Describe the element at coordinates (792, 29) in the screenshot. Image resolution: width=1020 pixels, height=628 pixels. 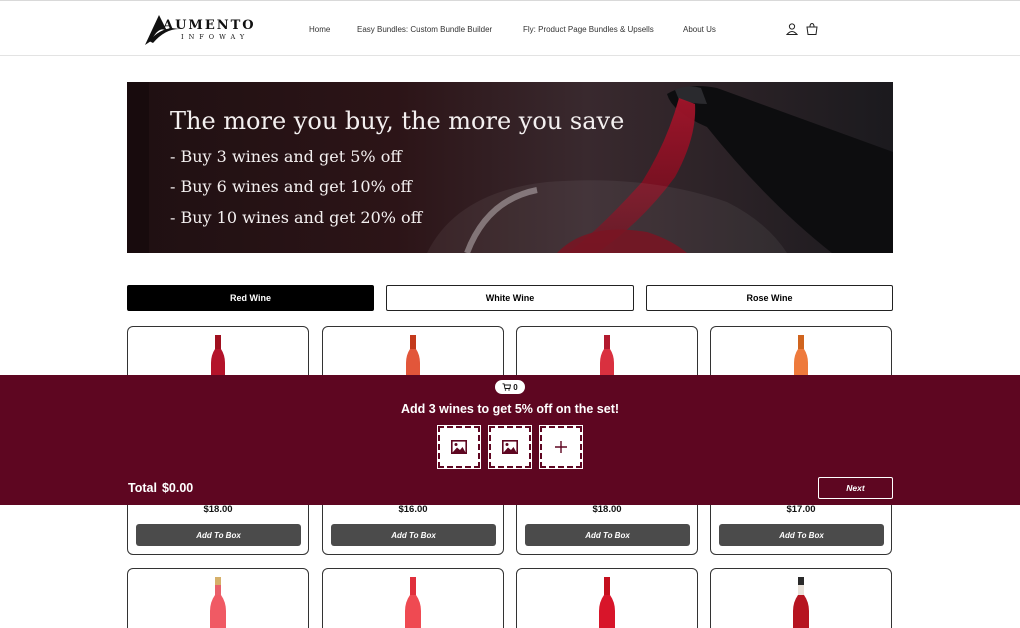
I see `account-icon` at that location.